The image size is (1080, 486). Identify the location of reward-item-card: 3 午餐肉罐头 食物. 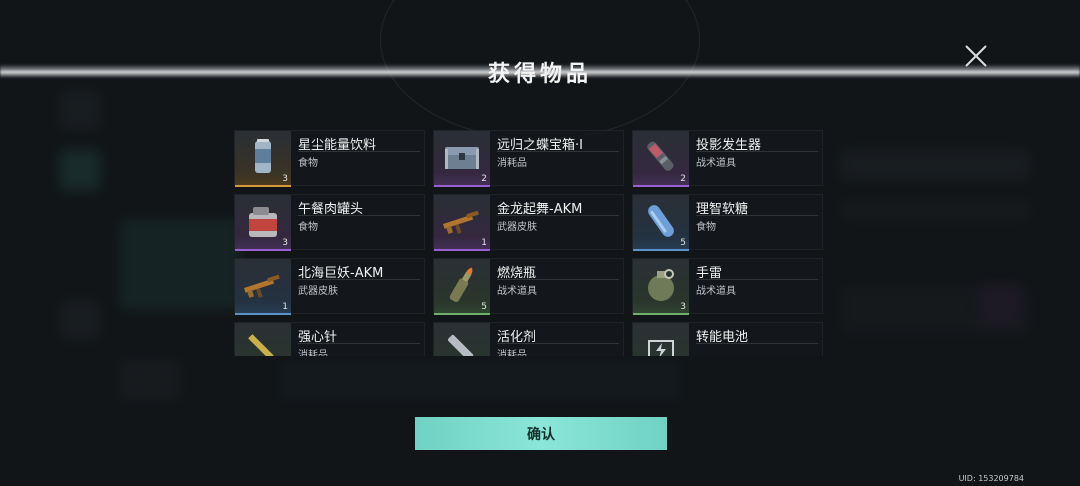
(329, 222).